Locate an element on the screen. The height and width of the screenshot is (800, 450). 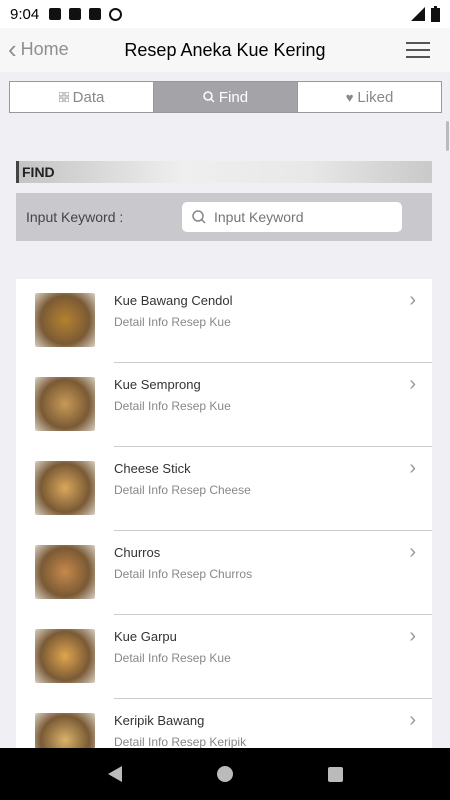
system-navigation-bar is located at coordinates (225, 774).